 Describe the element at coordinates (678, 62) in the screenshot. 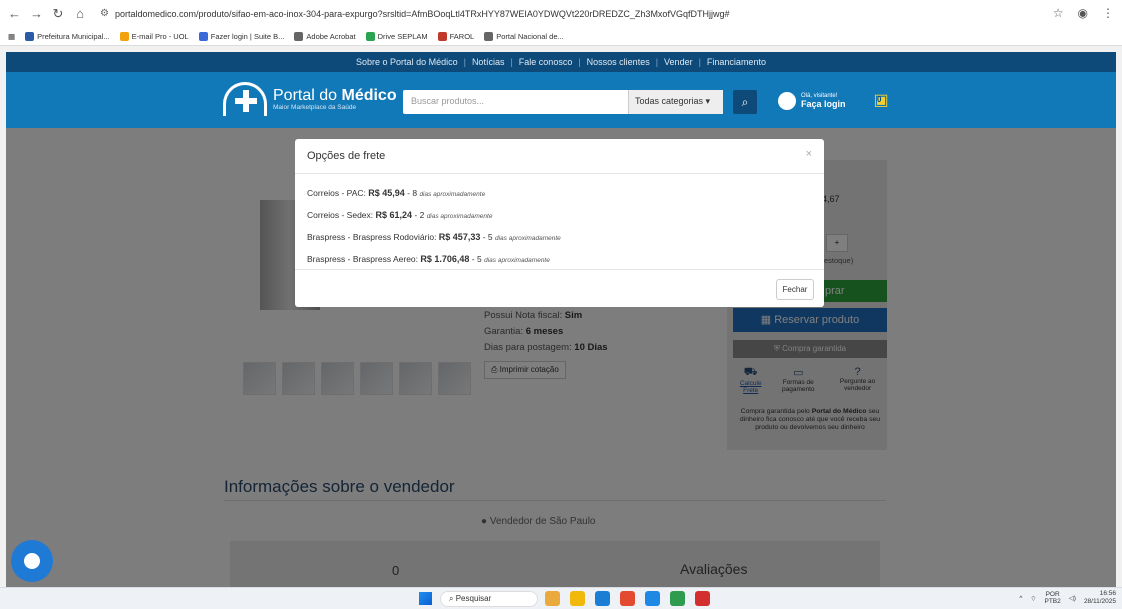

I see `topnav-link: Vender` at that location.